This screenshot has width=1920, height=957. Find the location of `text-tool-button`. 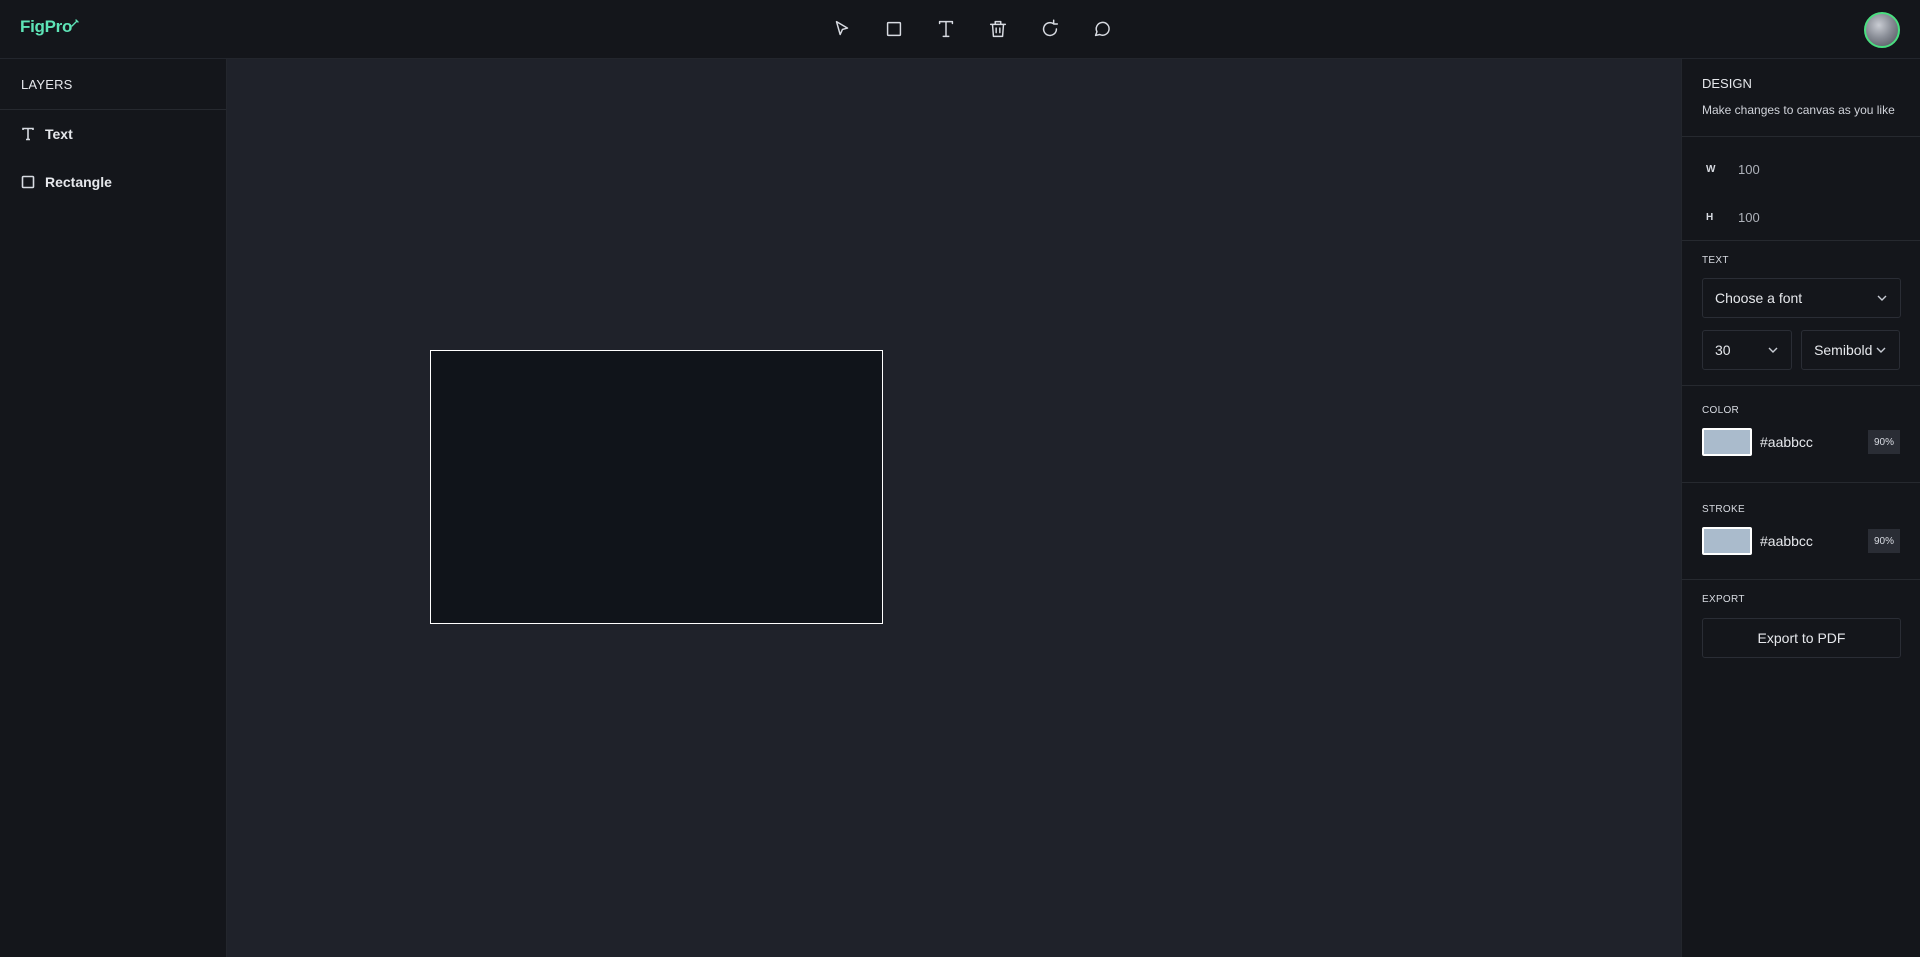

text-tool-button is located at coordinates (946, 29).